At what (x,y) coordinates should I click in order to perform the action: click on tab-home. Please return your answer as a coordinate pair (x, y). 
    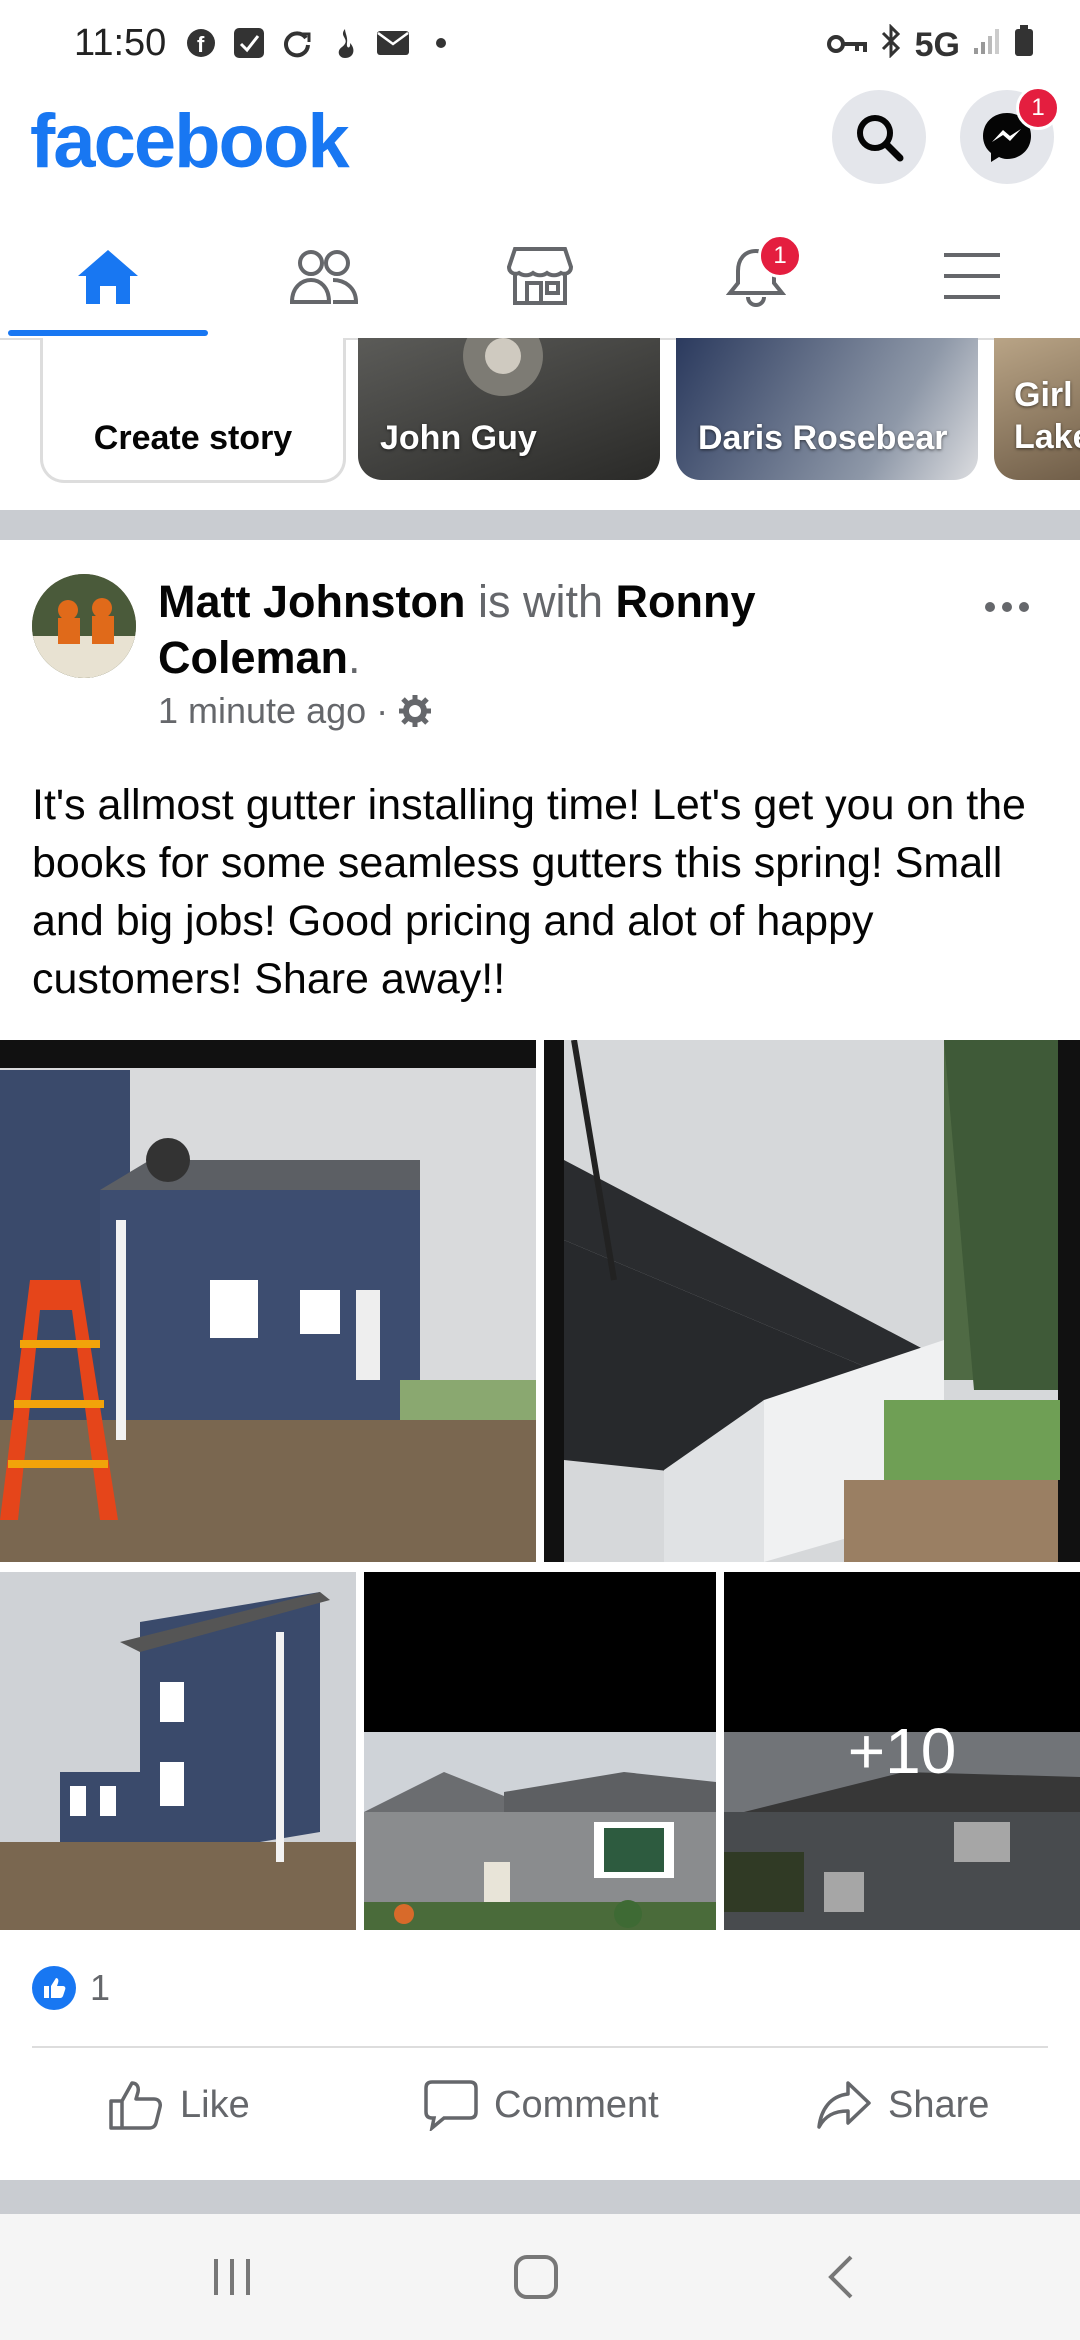
    Looking at the image, I should click on (108, 276).